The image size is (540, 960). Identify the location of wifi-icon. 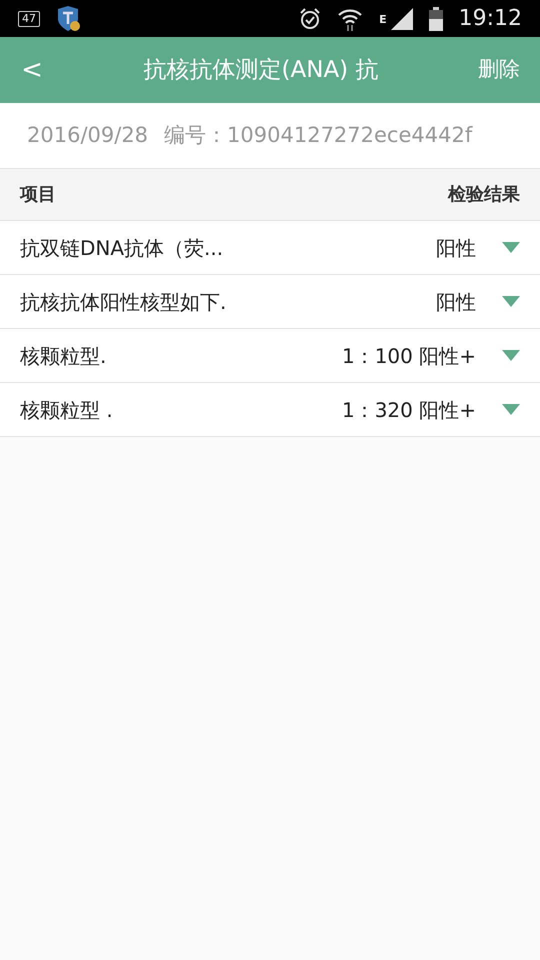
(350, 18).